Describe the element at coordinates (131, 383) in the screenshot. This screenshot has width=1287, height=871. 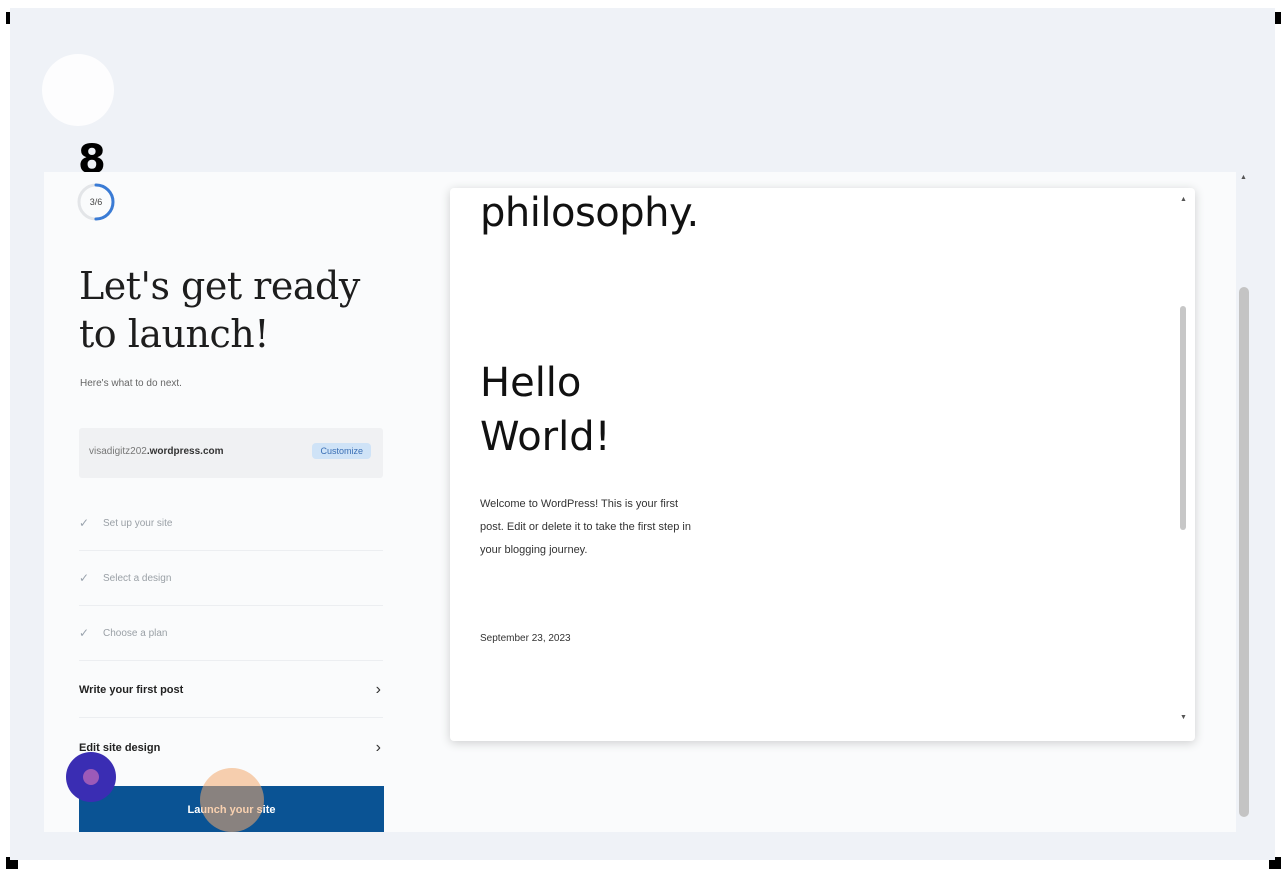
I see `page-subtitle: Here's what to do next.` at that location.